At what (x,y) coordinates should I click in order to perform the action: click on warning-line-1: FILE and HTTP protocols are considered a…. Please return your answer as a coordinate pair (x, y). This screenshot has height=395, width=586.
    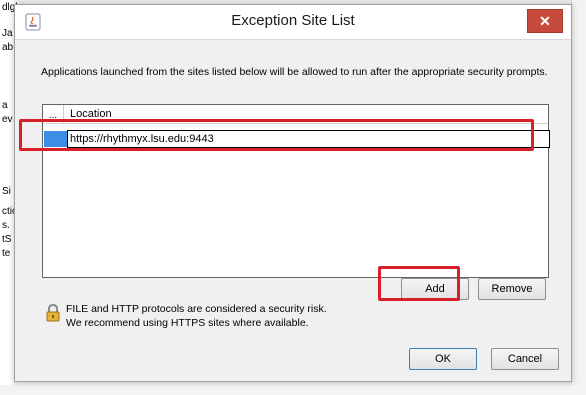
    Looking at the image, I should click on (196, 309).